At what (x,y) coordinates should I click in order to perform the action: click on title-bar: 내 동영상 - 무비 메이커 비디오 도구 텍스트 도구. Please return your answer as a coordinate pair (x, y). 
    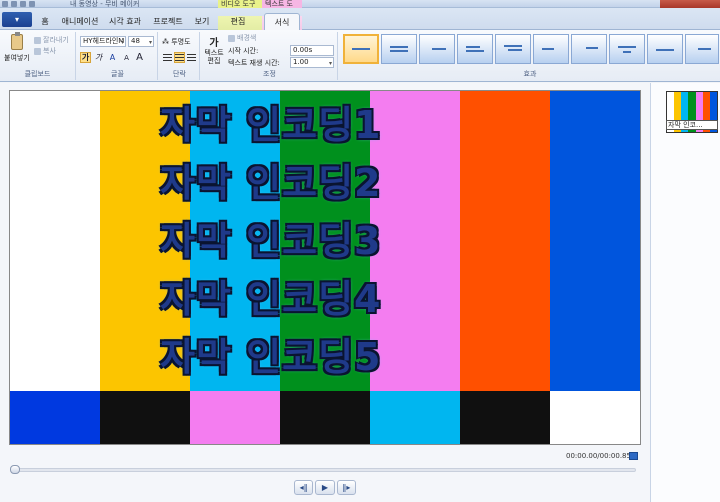
    Looking at the image, I should click on (360, 8).